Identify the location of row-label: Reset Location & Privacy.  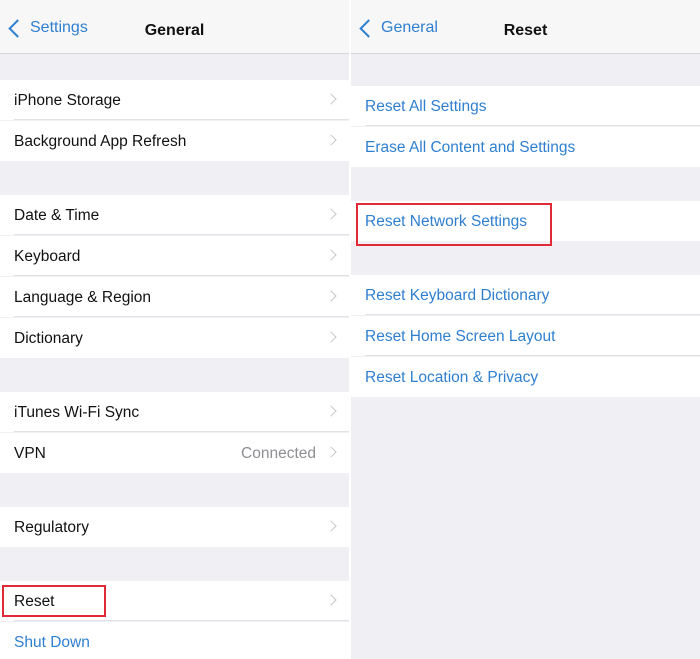
(452, 377).